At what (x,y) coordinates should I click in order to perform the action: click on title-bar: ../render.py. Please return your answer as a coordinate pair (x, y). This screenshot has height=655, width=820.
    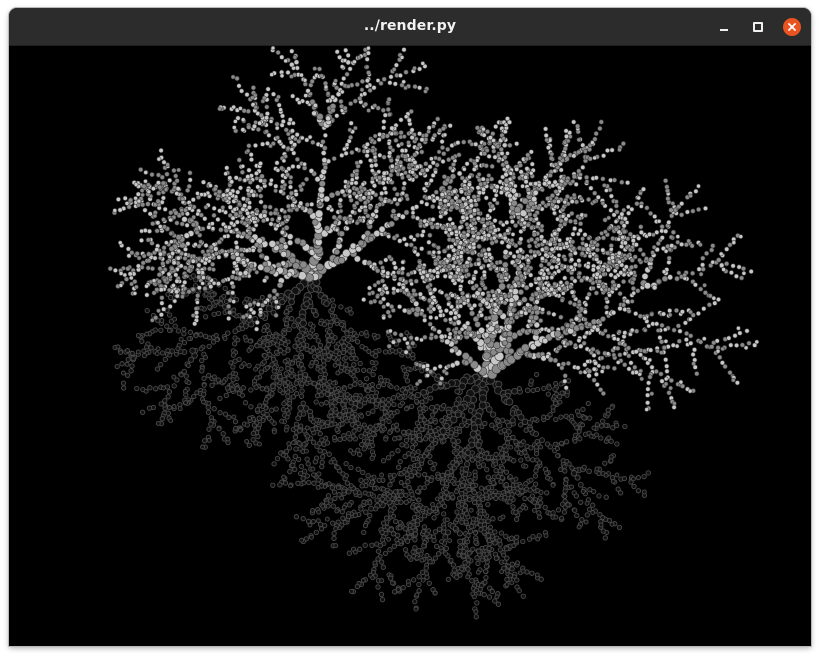
    Looking at the image, I should click on (410, 27).